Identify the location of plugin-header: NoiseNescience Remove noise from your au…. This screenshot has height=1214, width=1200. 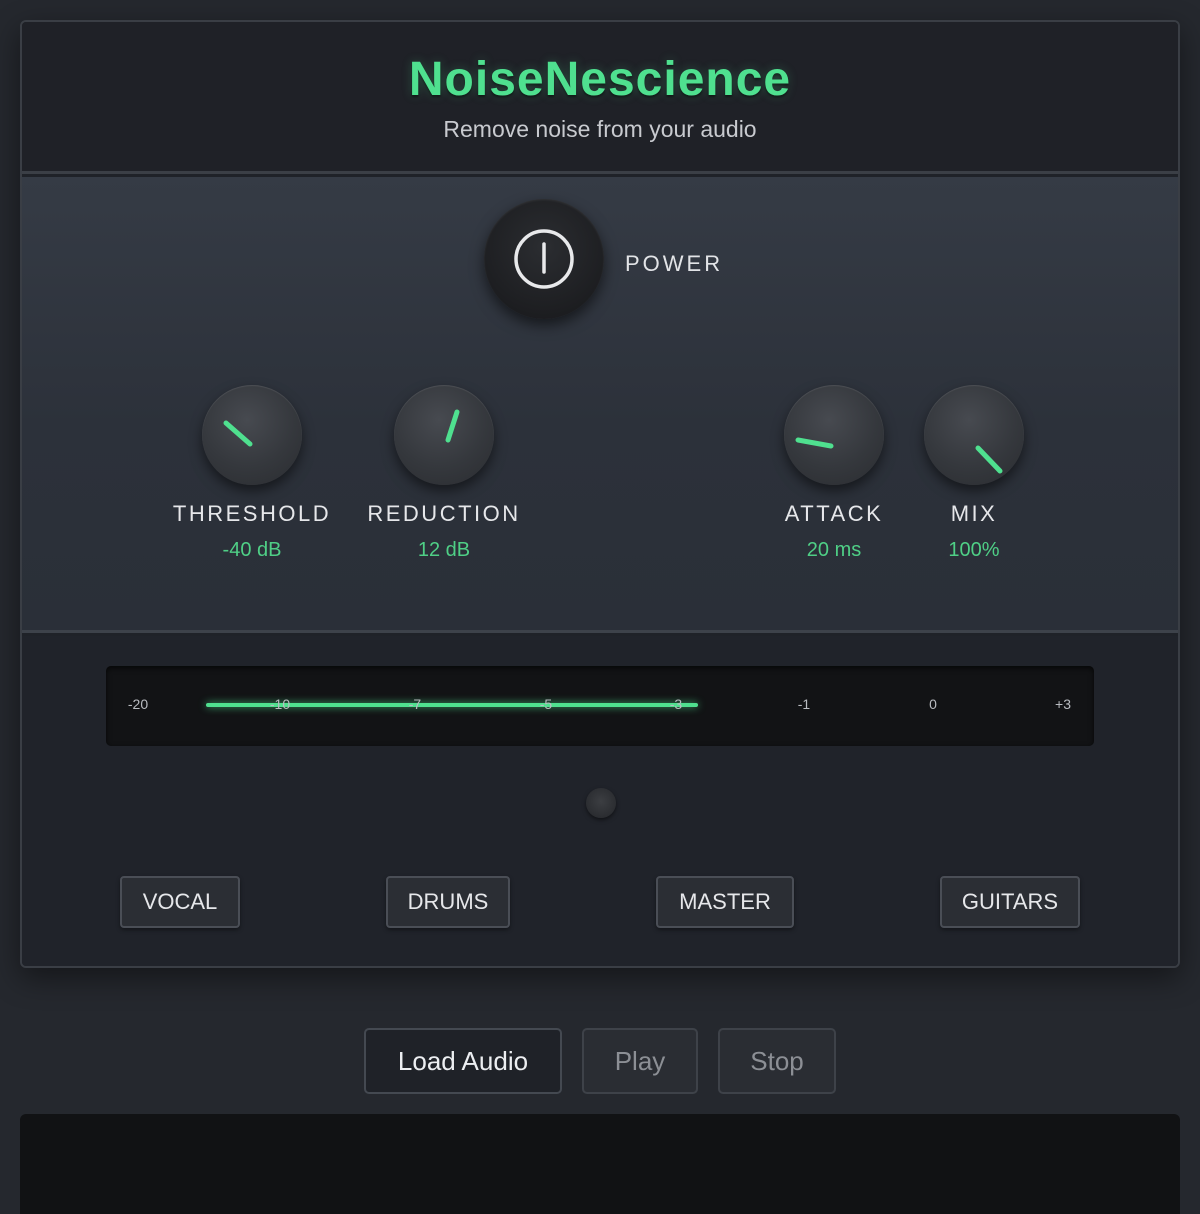
(600, 98).